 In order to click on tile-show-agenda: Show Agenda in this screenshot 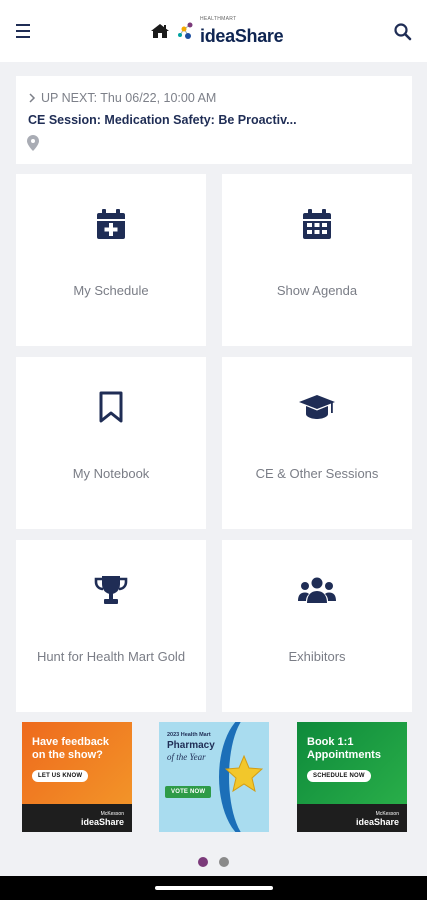, I will do `click(317, 260)`.